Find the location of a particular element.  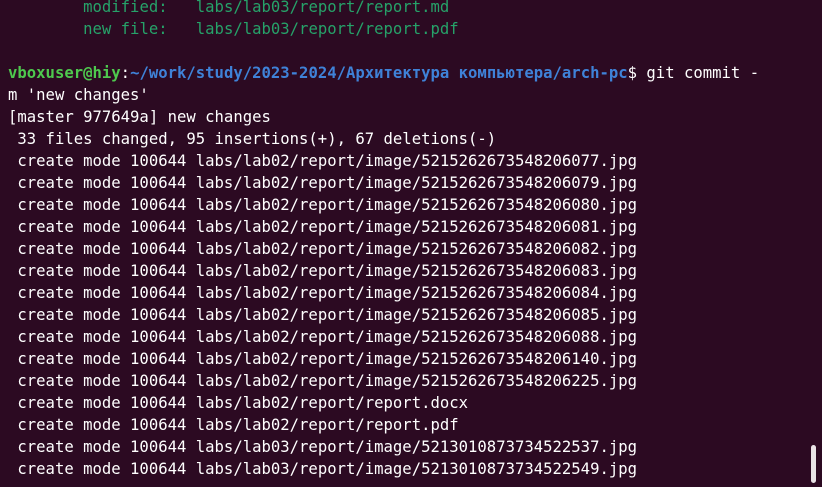

prompt-user-host: vboxuser@hiy is located at coordinates (64, 73).